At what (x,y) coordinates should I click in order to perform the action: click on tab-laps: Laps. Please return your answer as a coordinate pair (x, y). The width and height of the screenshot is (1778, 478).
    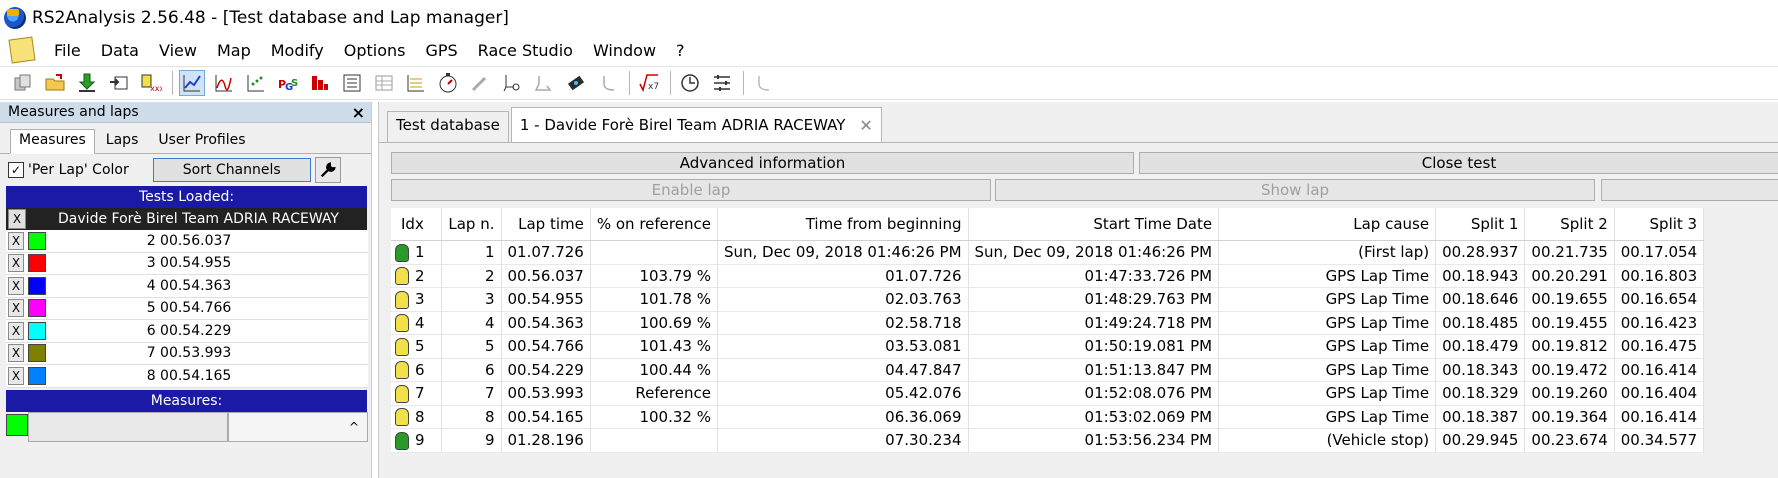
    Looking at the image, I should click on (122, 141).